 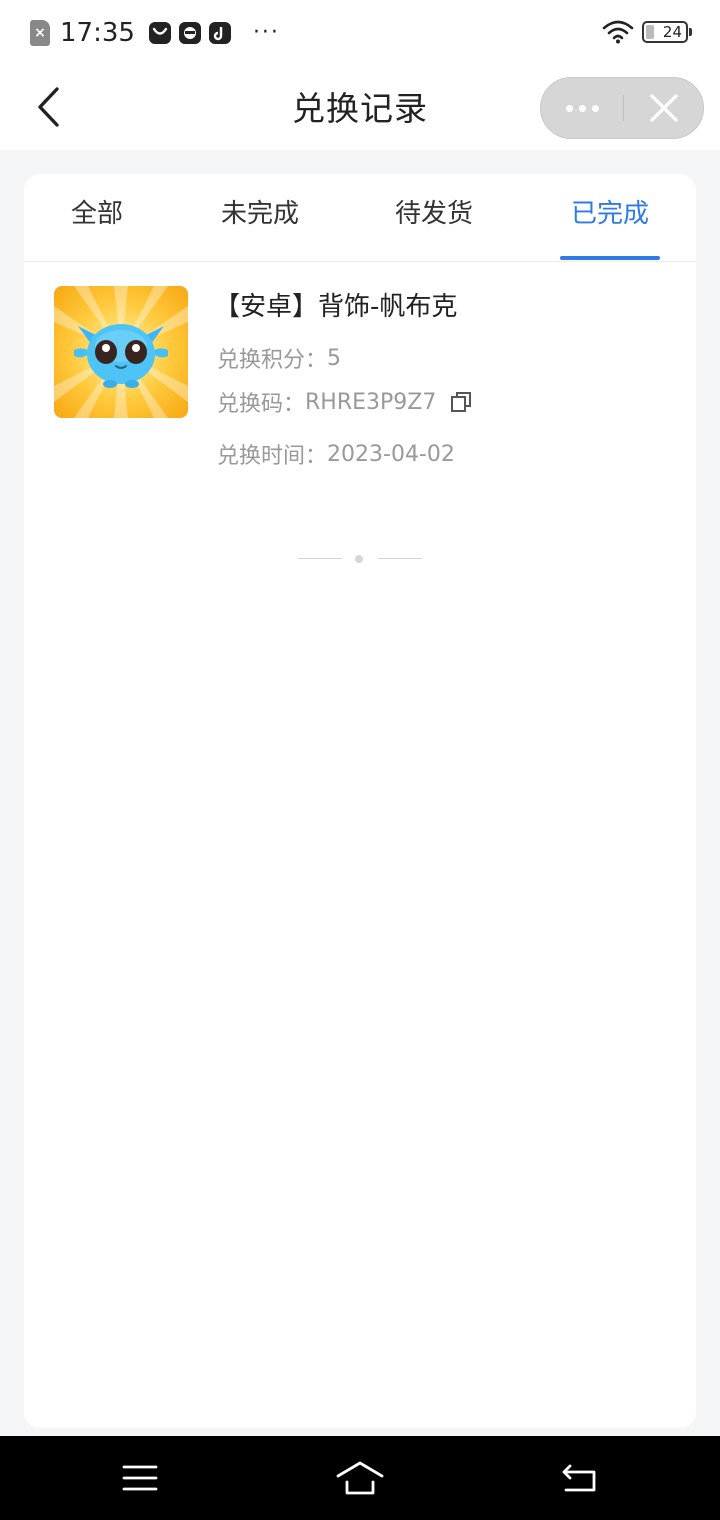 I want to click on more-dots-icon, so click(x=569, y=108).